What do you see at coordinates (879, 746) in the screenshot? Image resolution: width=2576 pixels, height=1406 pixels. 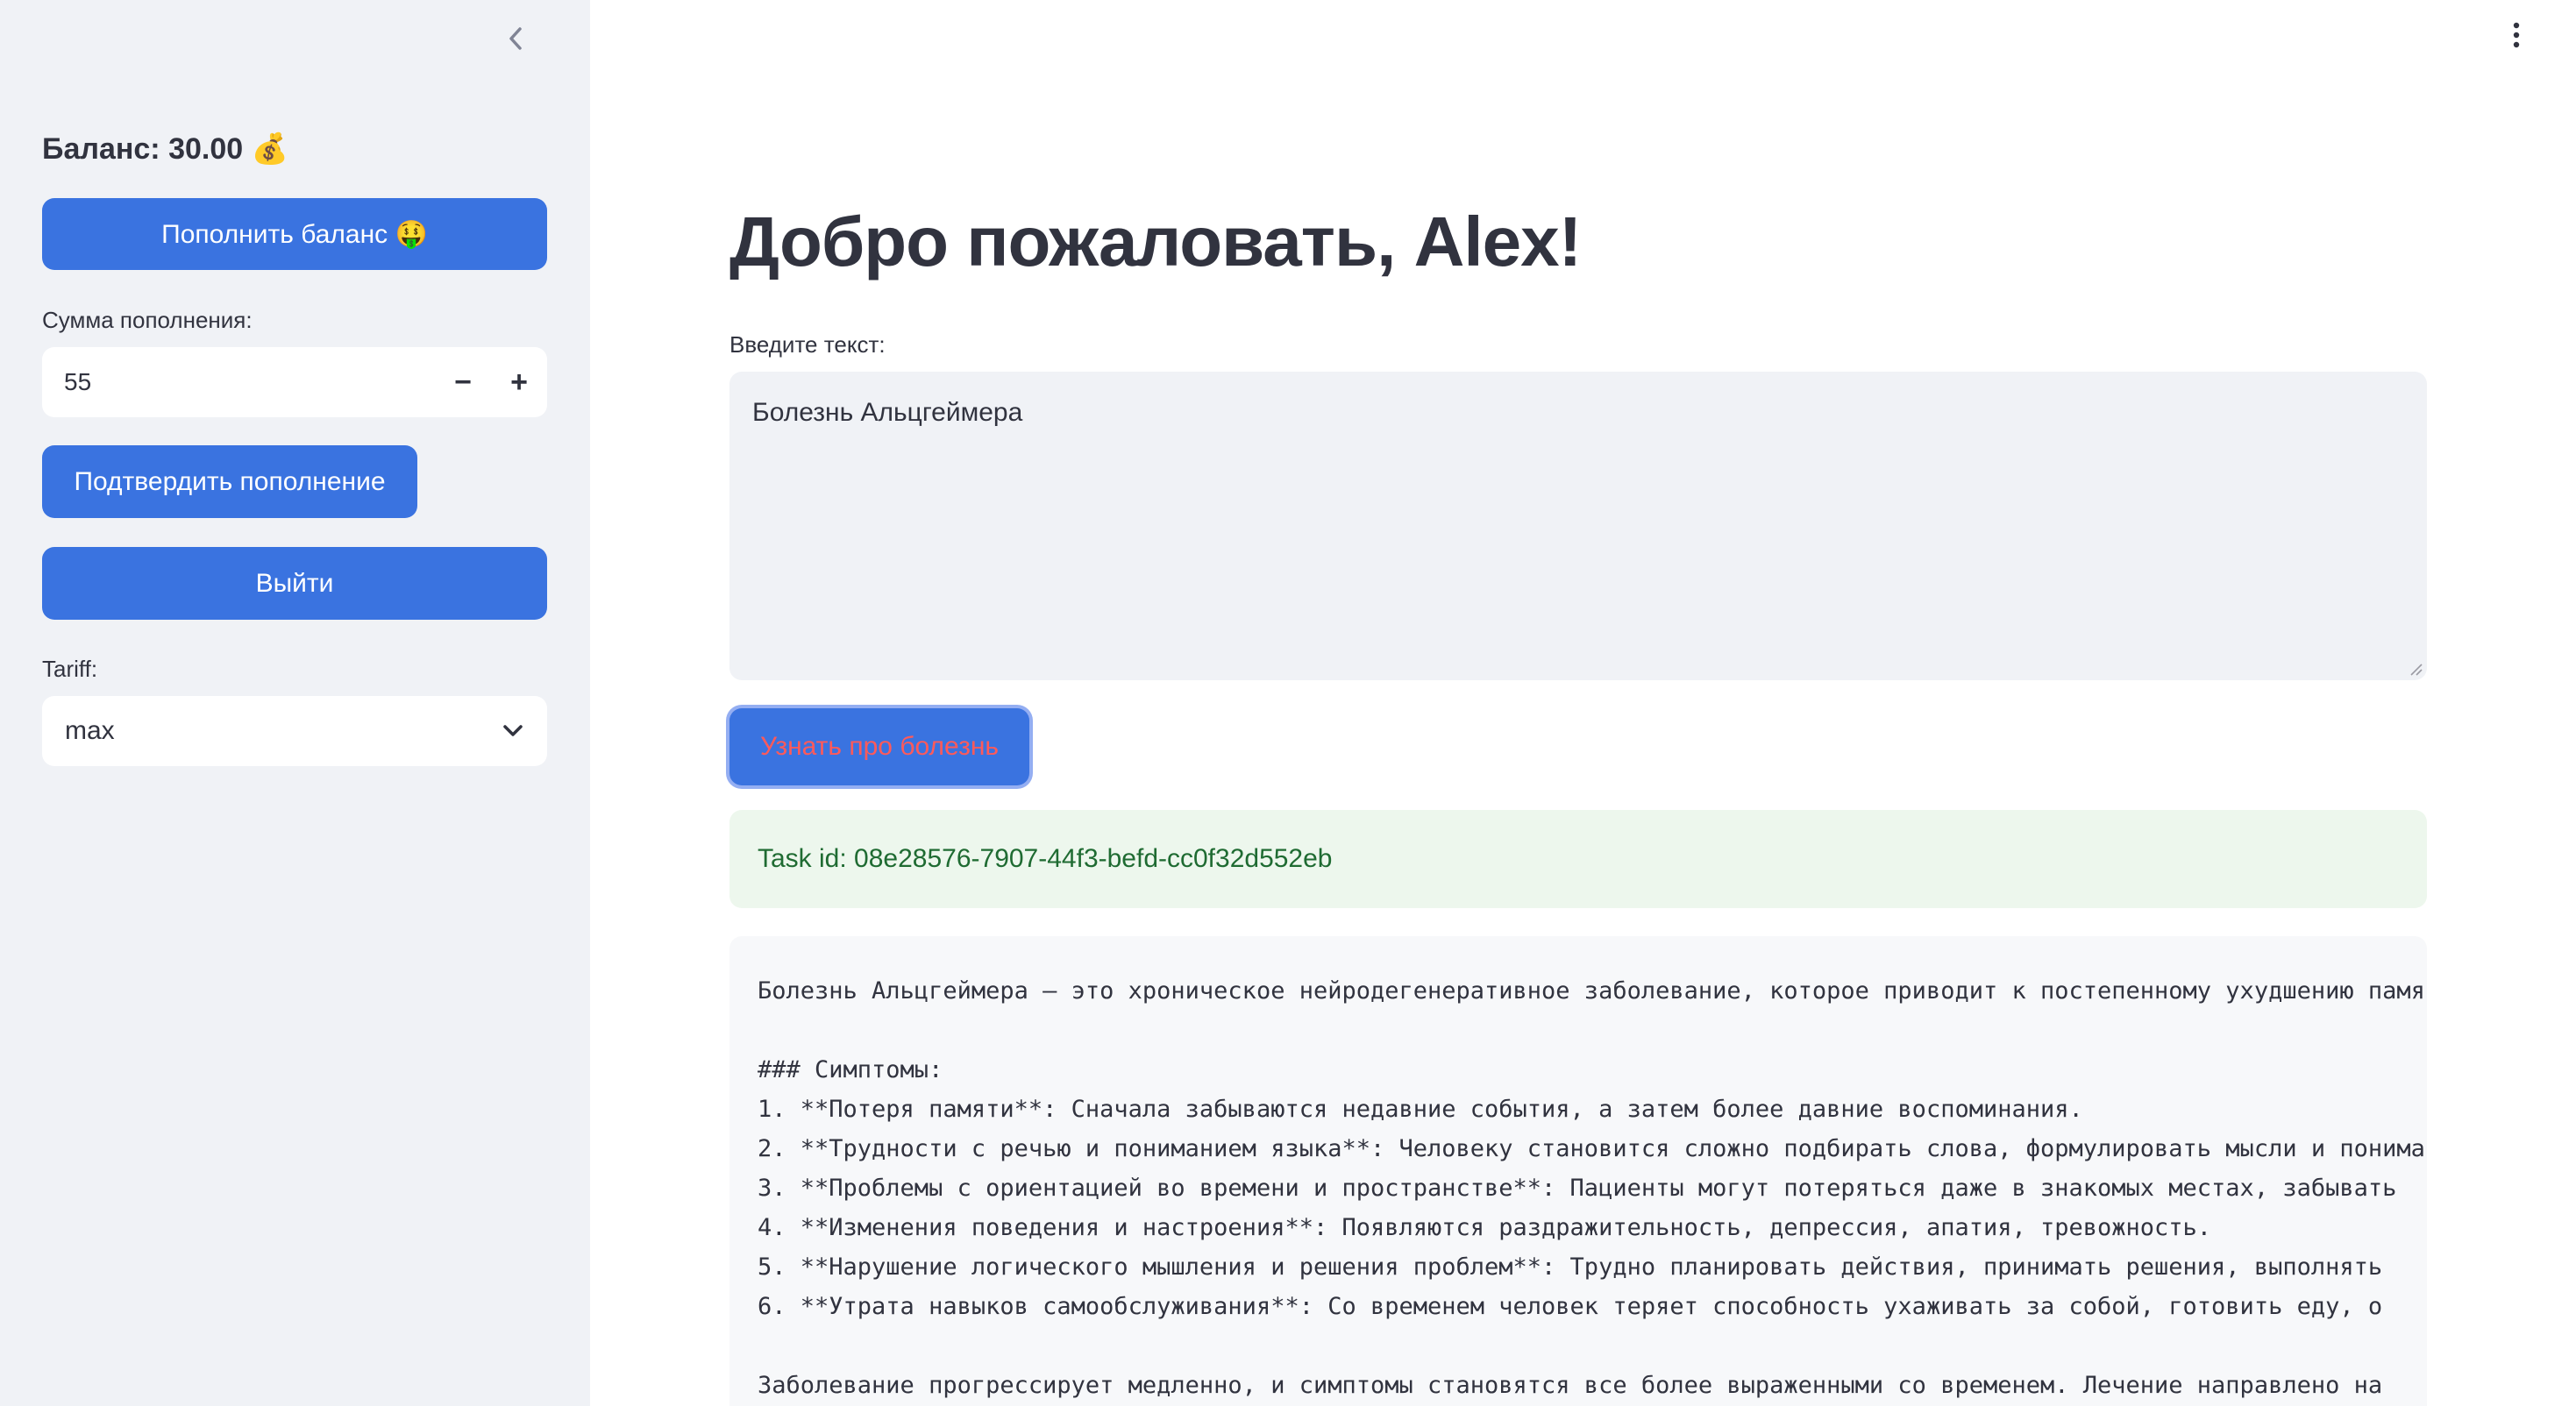 I see `ask-disease-button: Узнать про болезнь` at bounding box center [879, 746].